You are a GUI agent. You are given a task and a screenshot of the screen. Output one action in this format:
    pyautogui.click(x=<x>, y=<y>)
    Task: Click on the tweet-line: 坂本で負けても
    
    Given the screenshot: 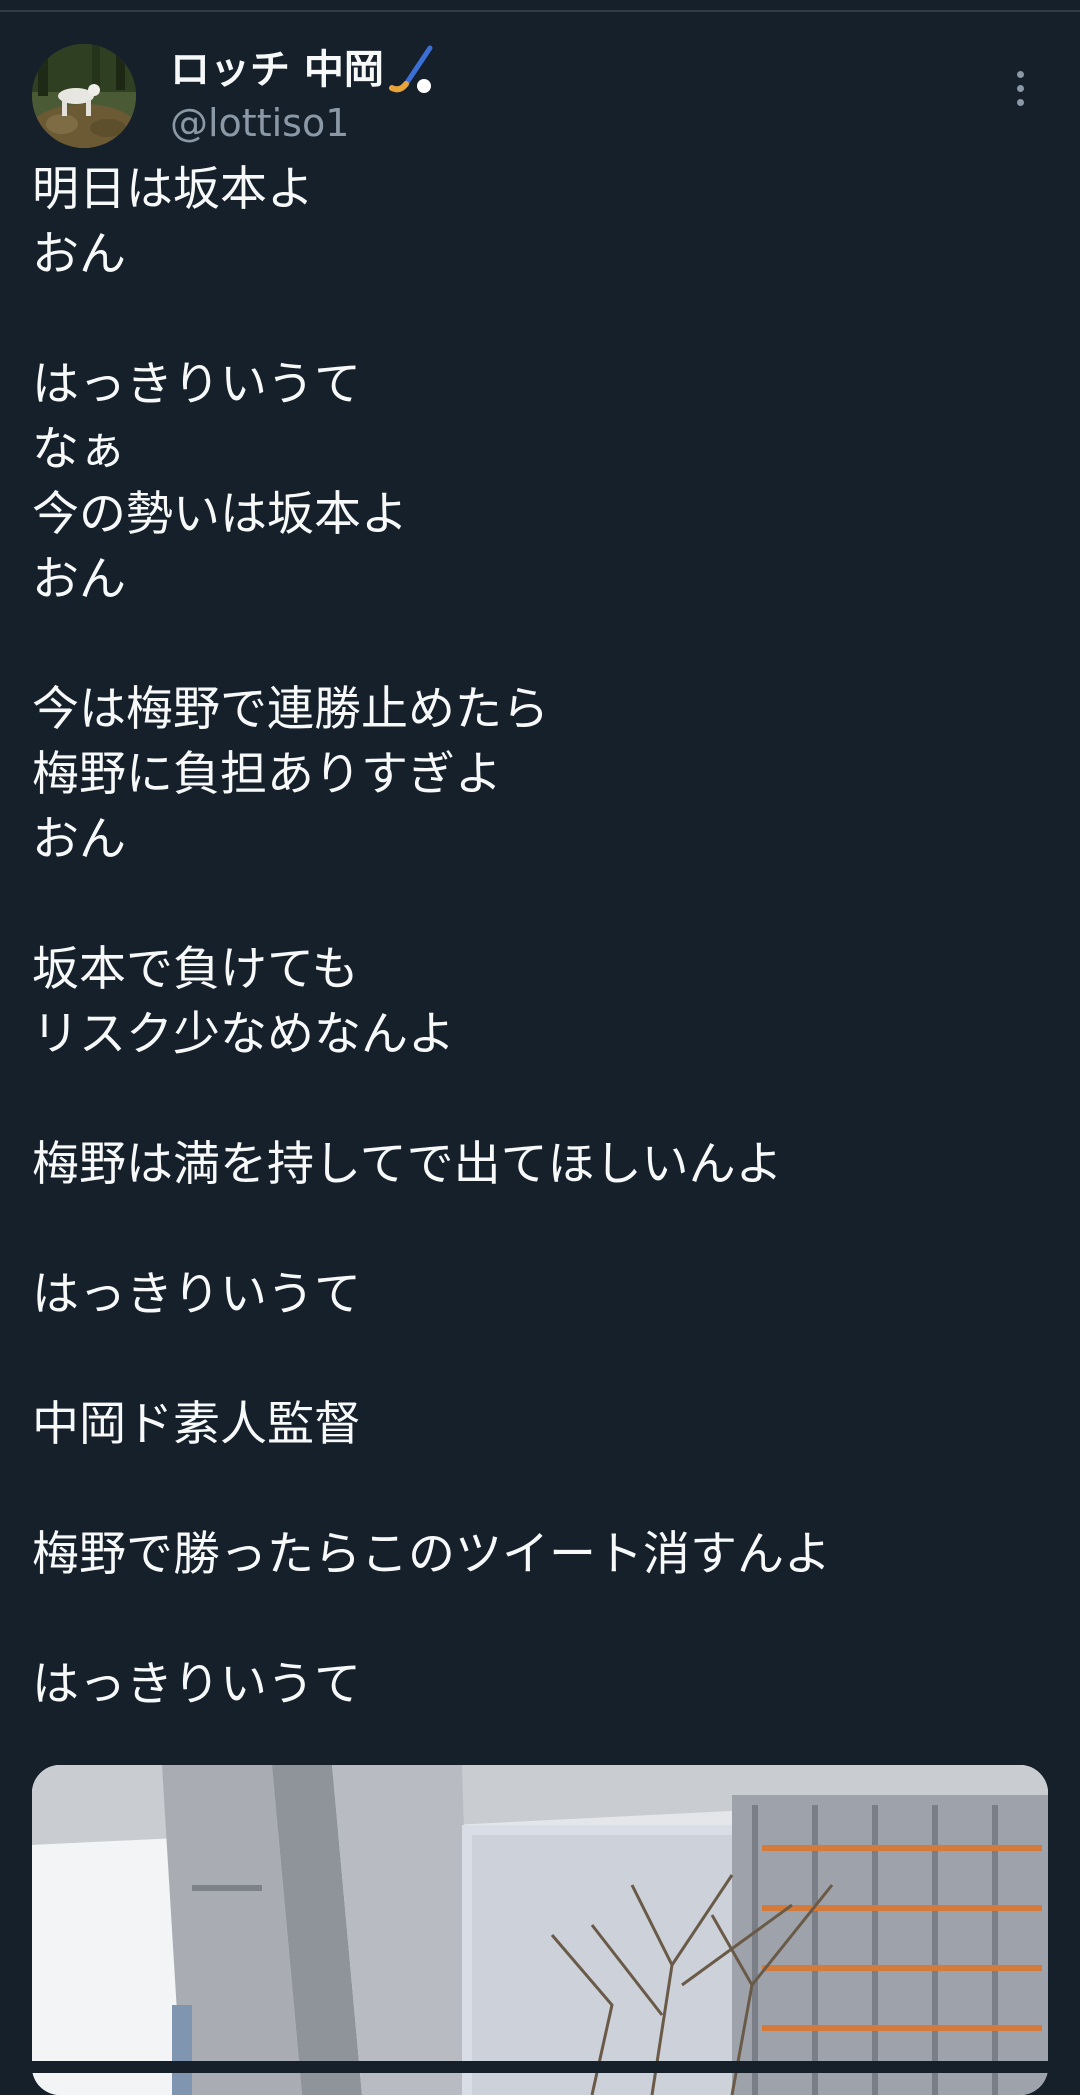 What is the action you would take?
    pyautogui.click(x=195, y=969)
    